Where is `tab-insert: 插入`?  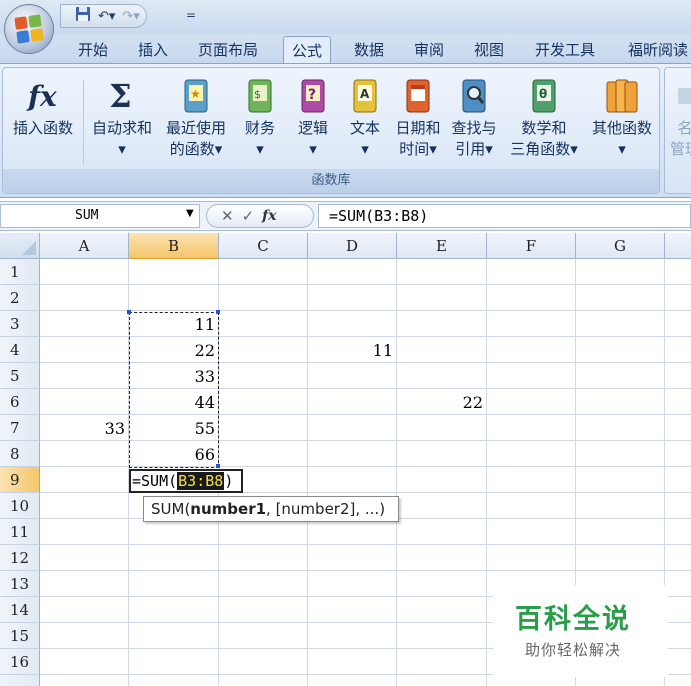
tab-insert: 插入 is located at coordinates (153, 51).